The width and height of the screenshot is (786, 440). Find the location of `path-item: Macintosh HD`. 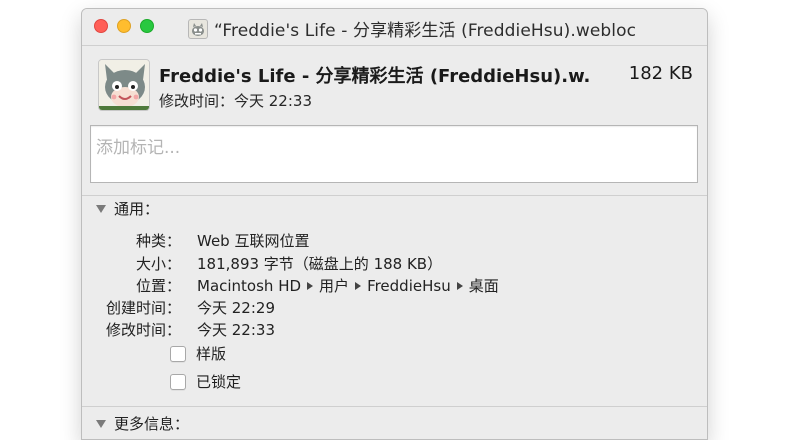

path-item: Macintosh HD is located at coordinates (249, 286).